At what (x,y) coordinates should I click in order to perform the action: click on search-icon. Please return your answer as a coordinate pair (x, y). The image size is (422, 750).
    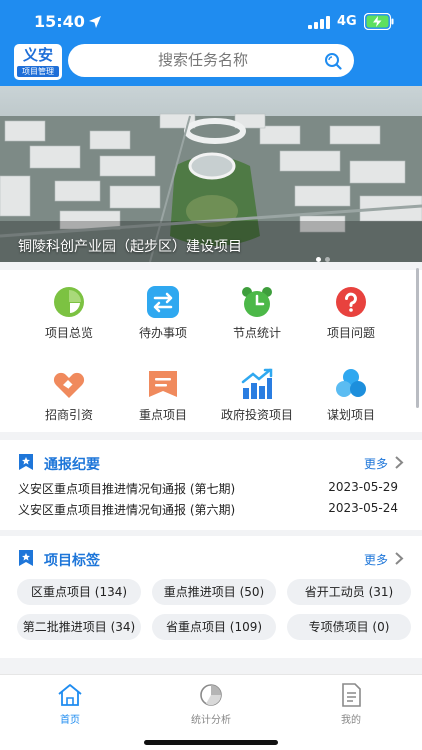
    Looking at the image, I should click on (333, 61).